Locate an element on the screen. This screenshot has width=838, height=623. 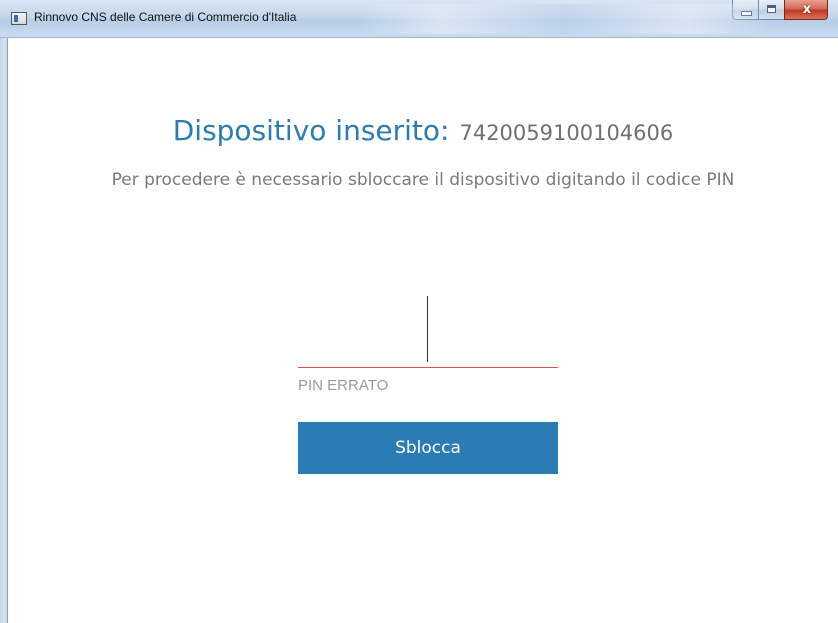
minimize-button is located at coordinates (745, 10).